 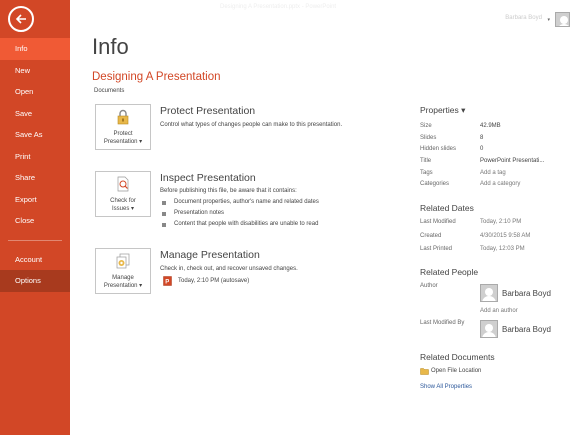 I want to click on check-for-issues-button: Check for Issues ▾, so click(x=123, y=194).